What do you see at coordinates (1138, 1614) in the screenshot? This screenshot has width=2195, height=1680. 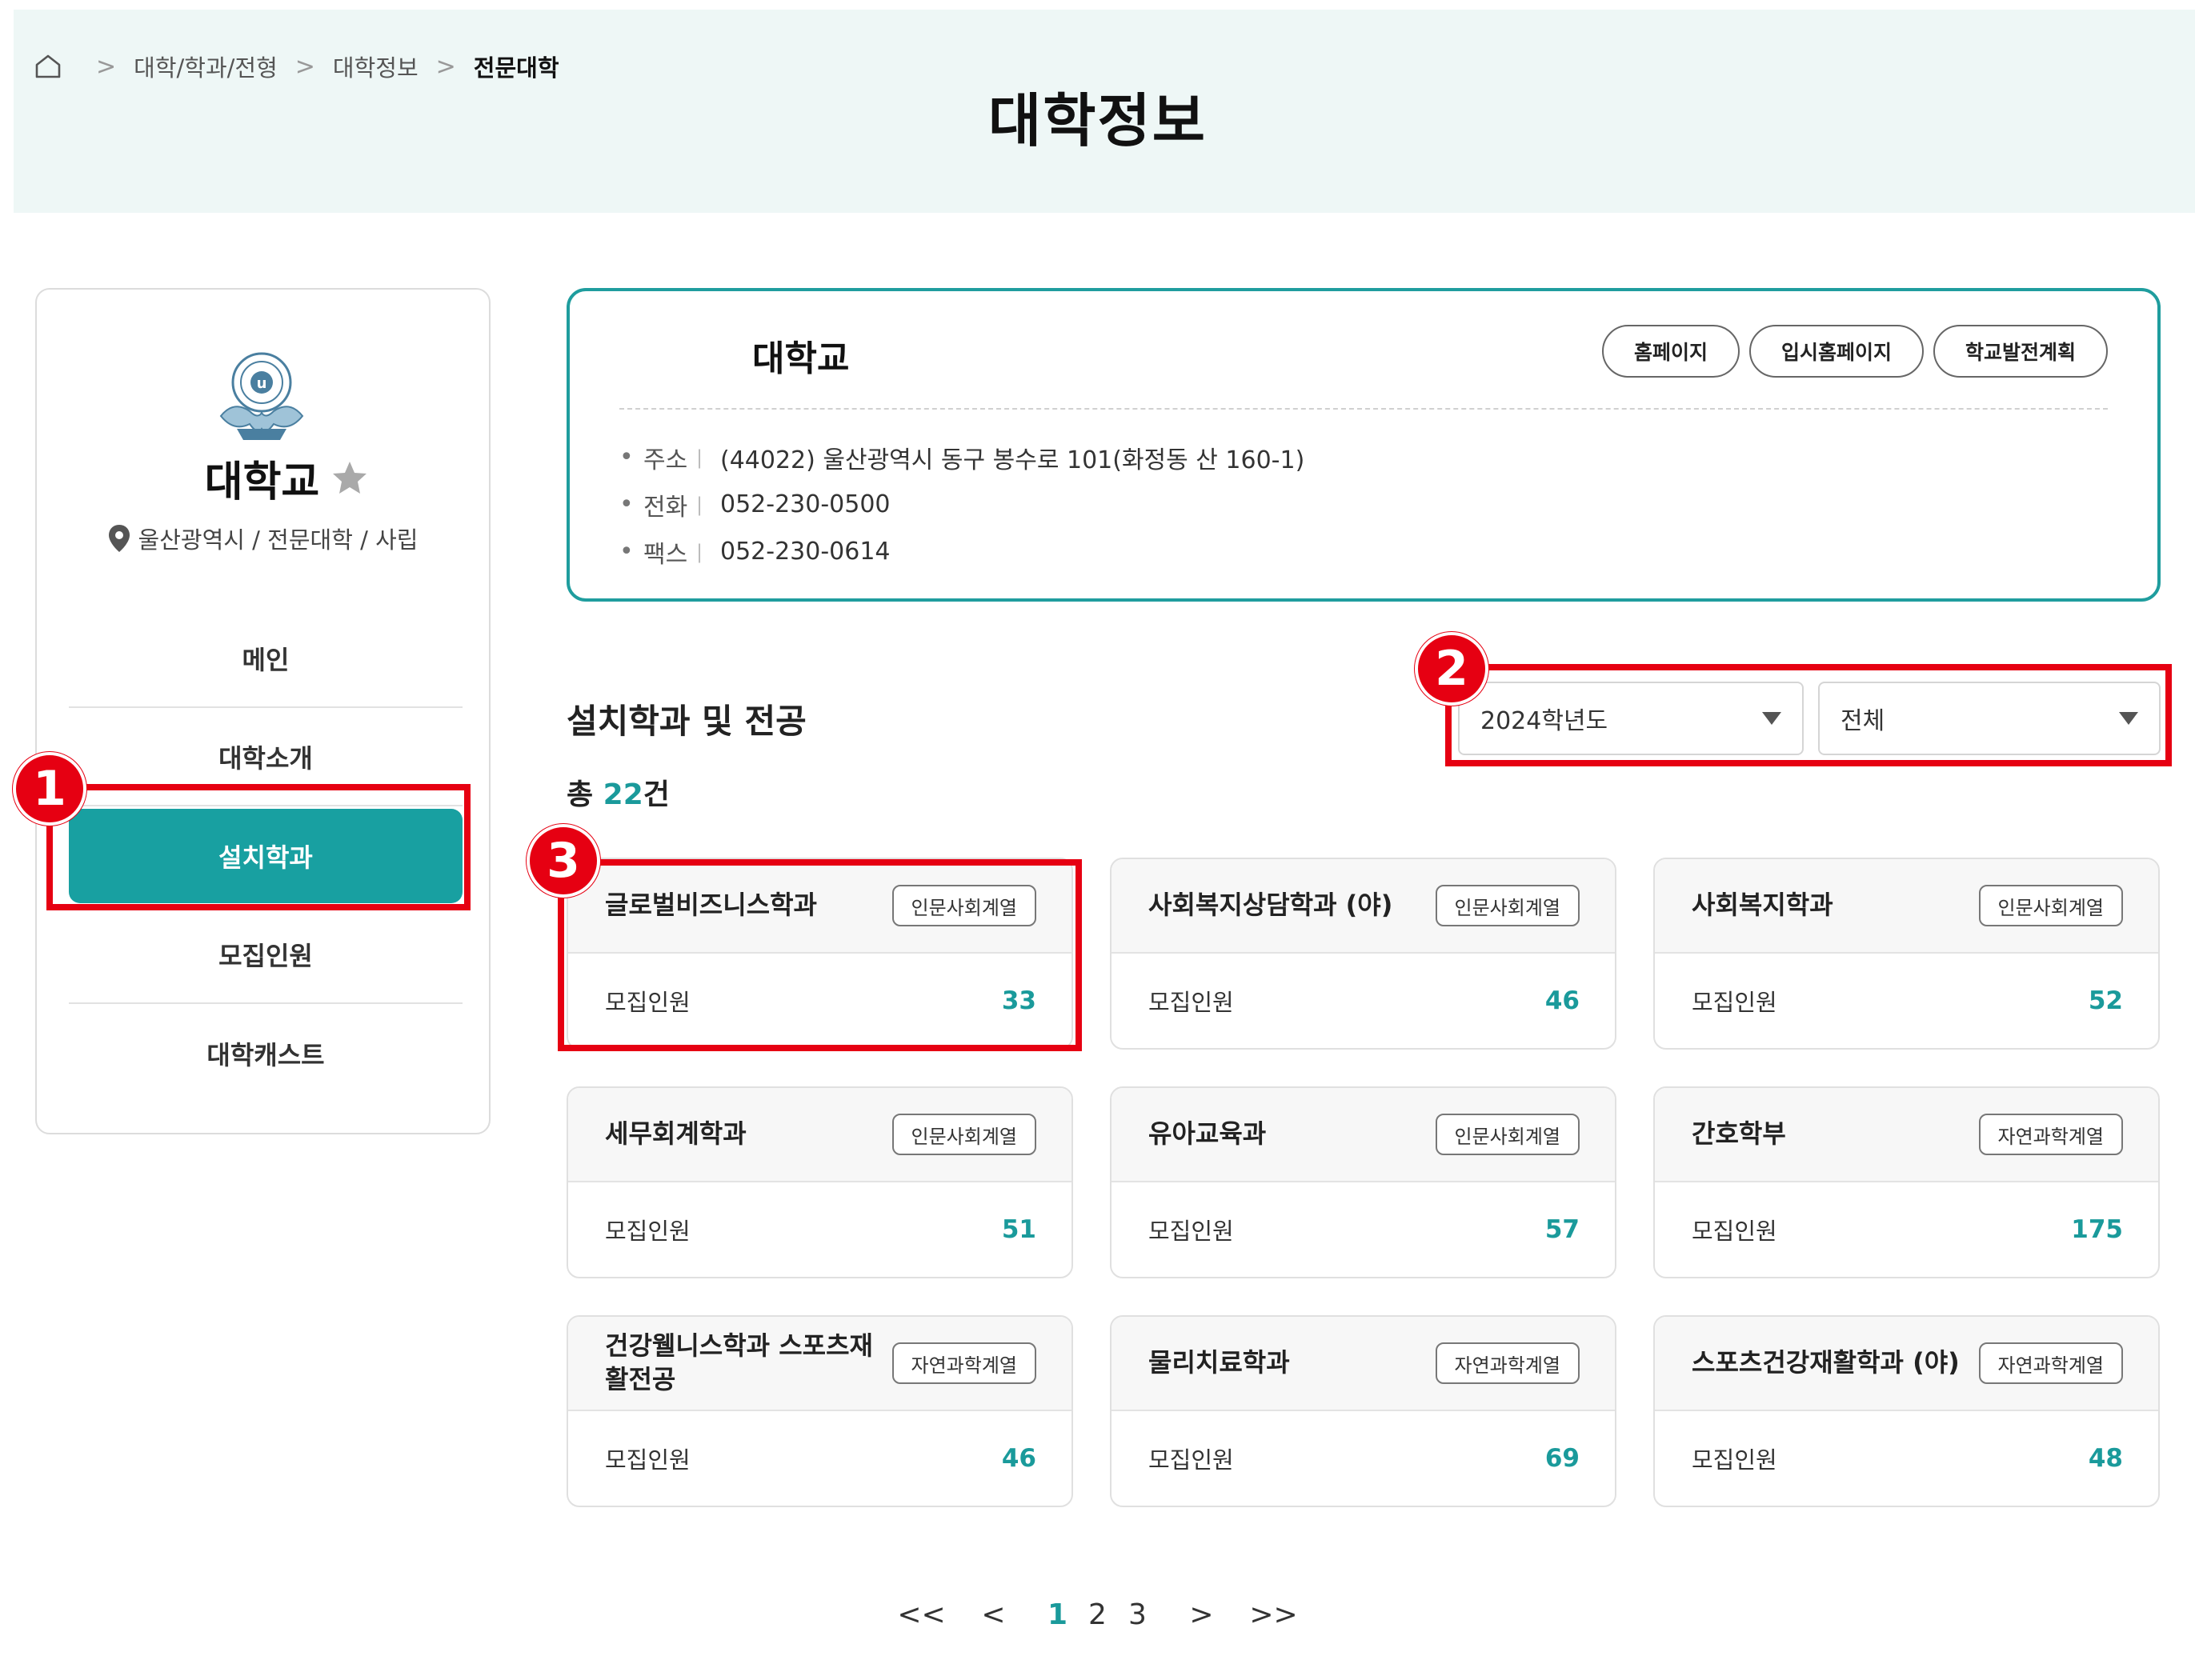 I see `page-3-button: 3` at bounding box center [1138, 1614].